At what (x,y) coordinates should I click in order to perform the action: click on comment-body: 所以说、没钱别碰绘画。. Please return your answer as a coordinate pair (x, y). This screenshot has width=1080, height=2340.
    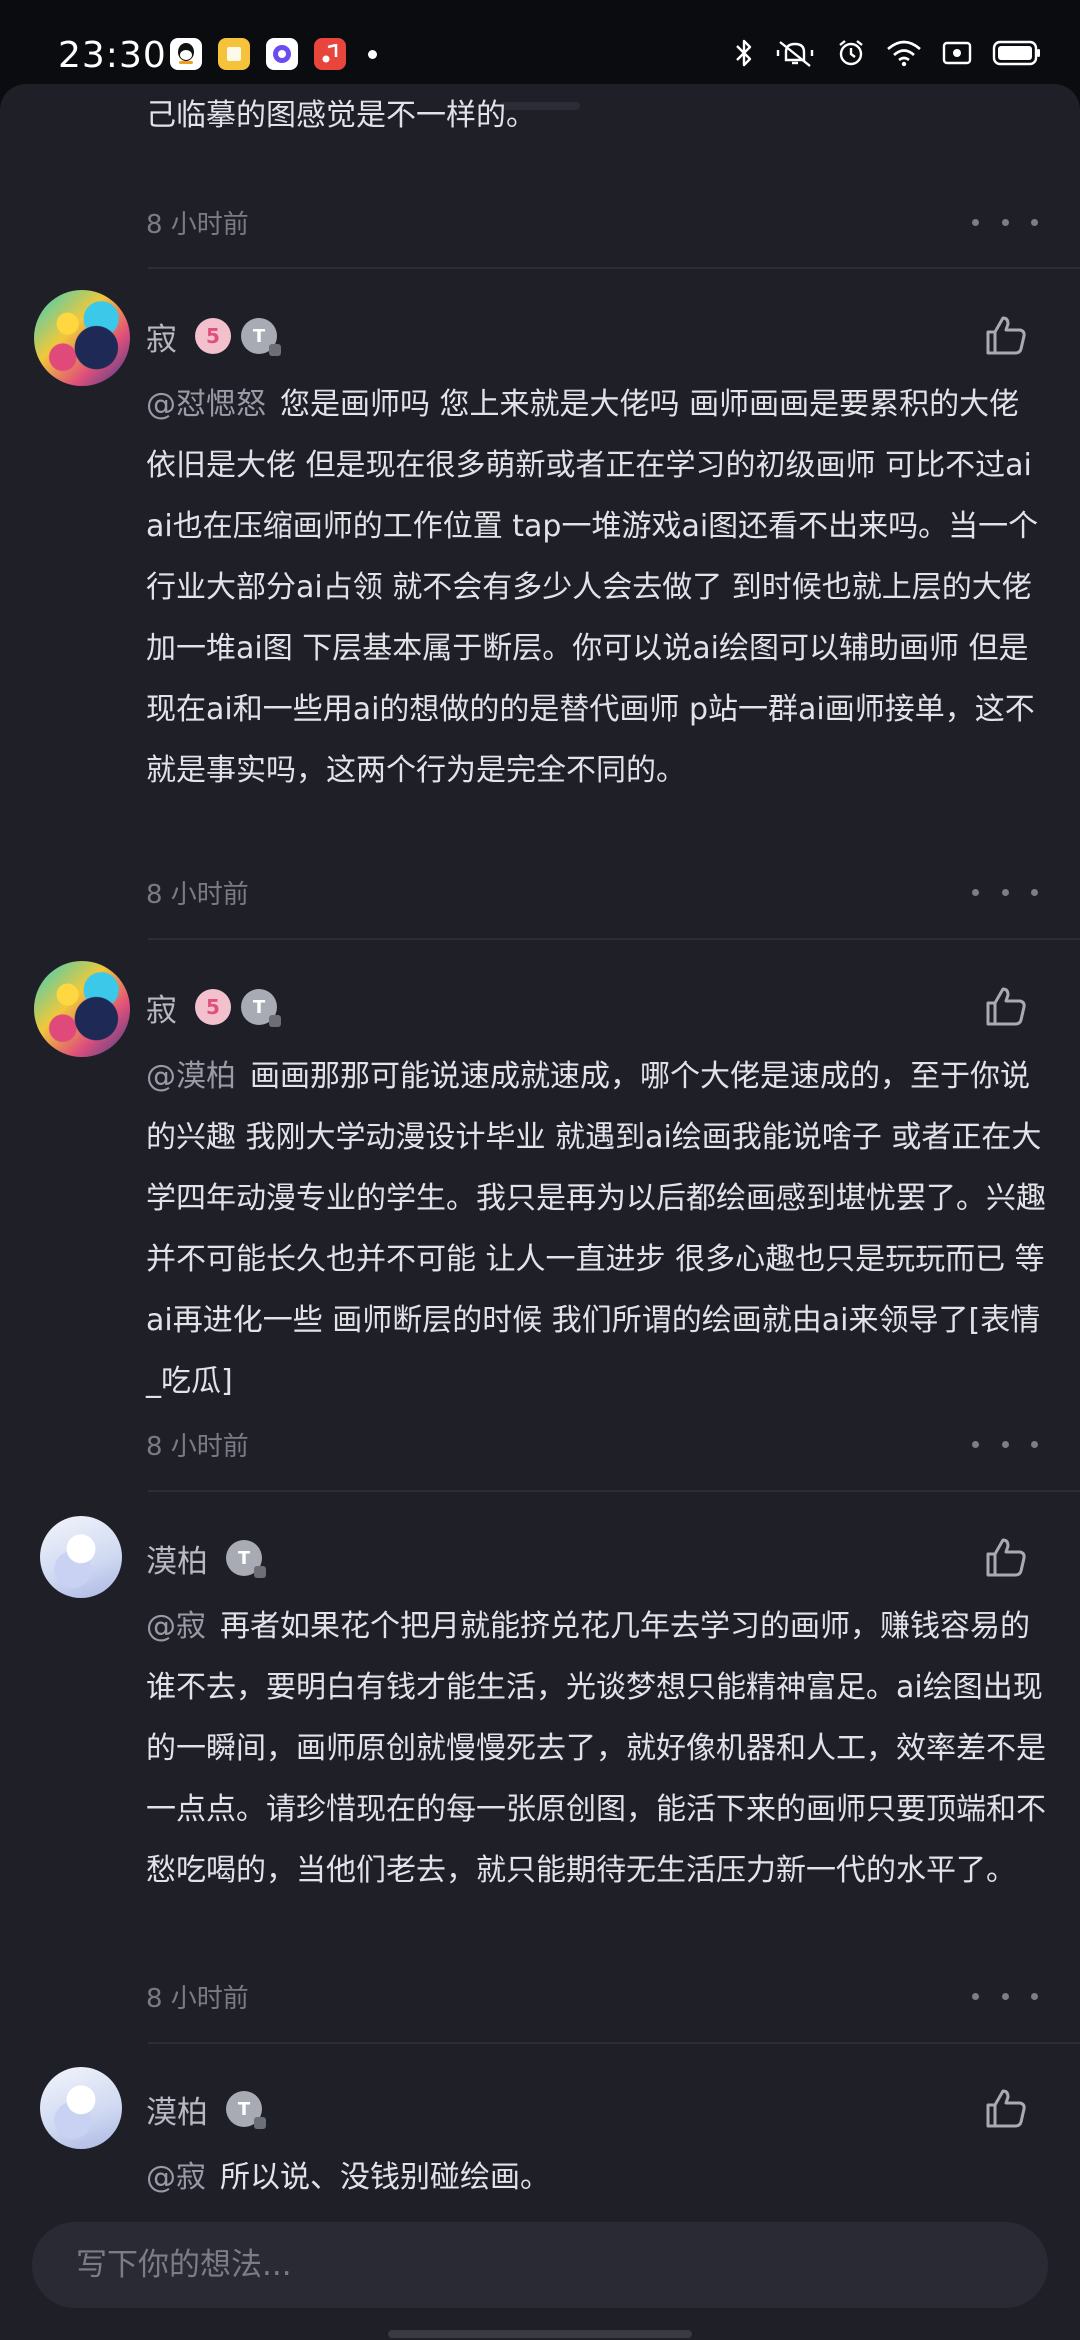
    Looking at the image, I should click on (385, 2177).